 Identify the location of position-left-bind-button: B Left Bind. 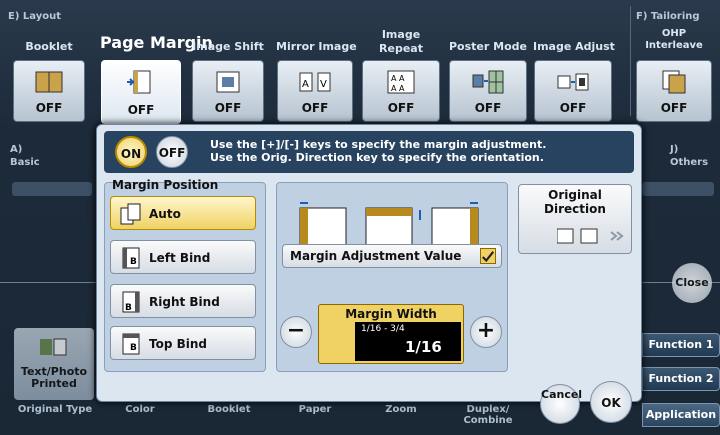
(183, 257).